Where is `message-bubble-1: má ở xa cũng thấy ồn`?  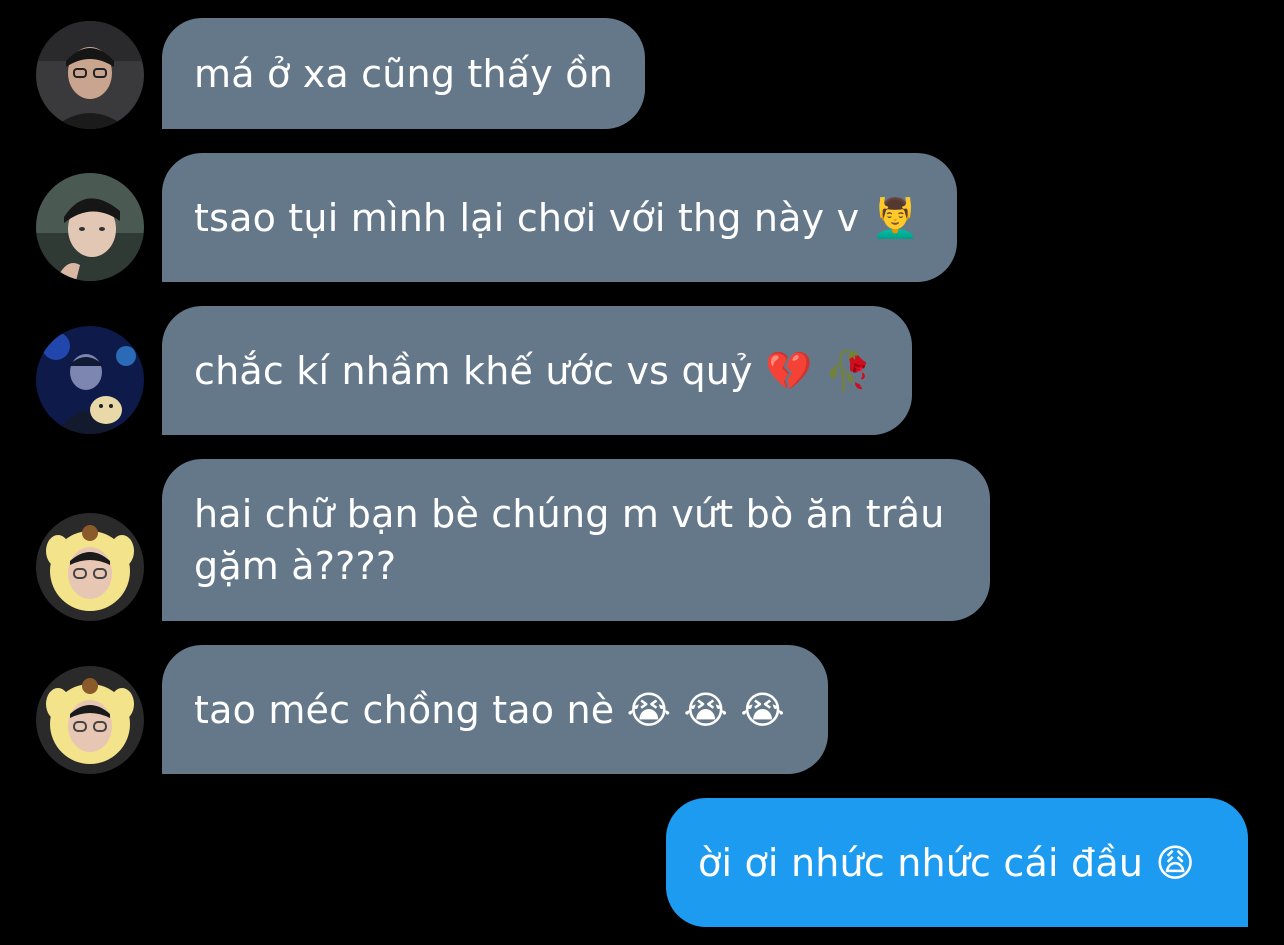 message-bubble-1: má ở xa cũng thấy ồn is located at coordinates (403, 73).